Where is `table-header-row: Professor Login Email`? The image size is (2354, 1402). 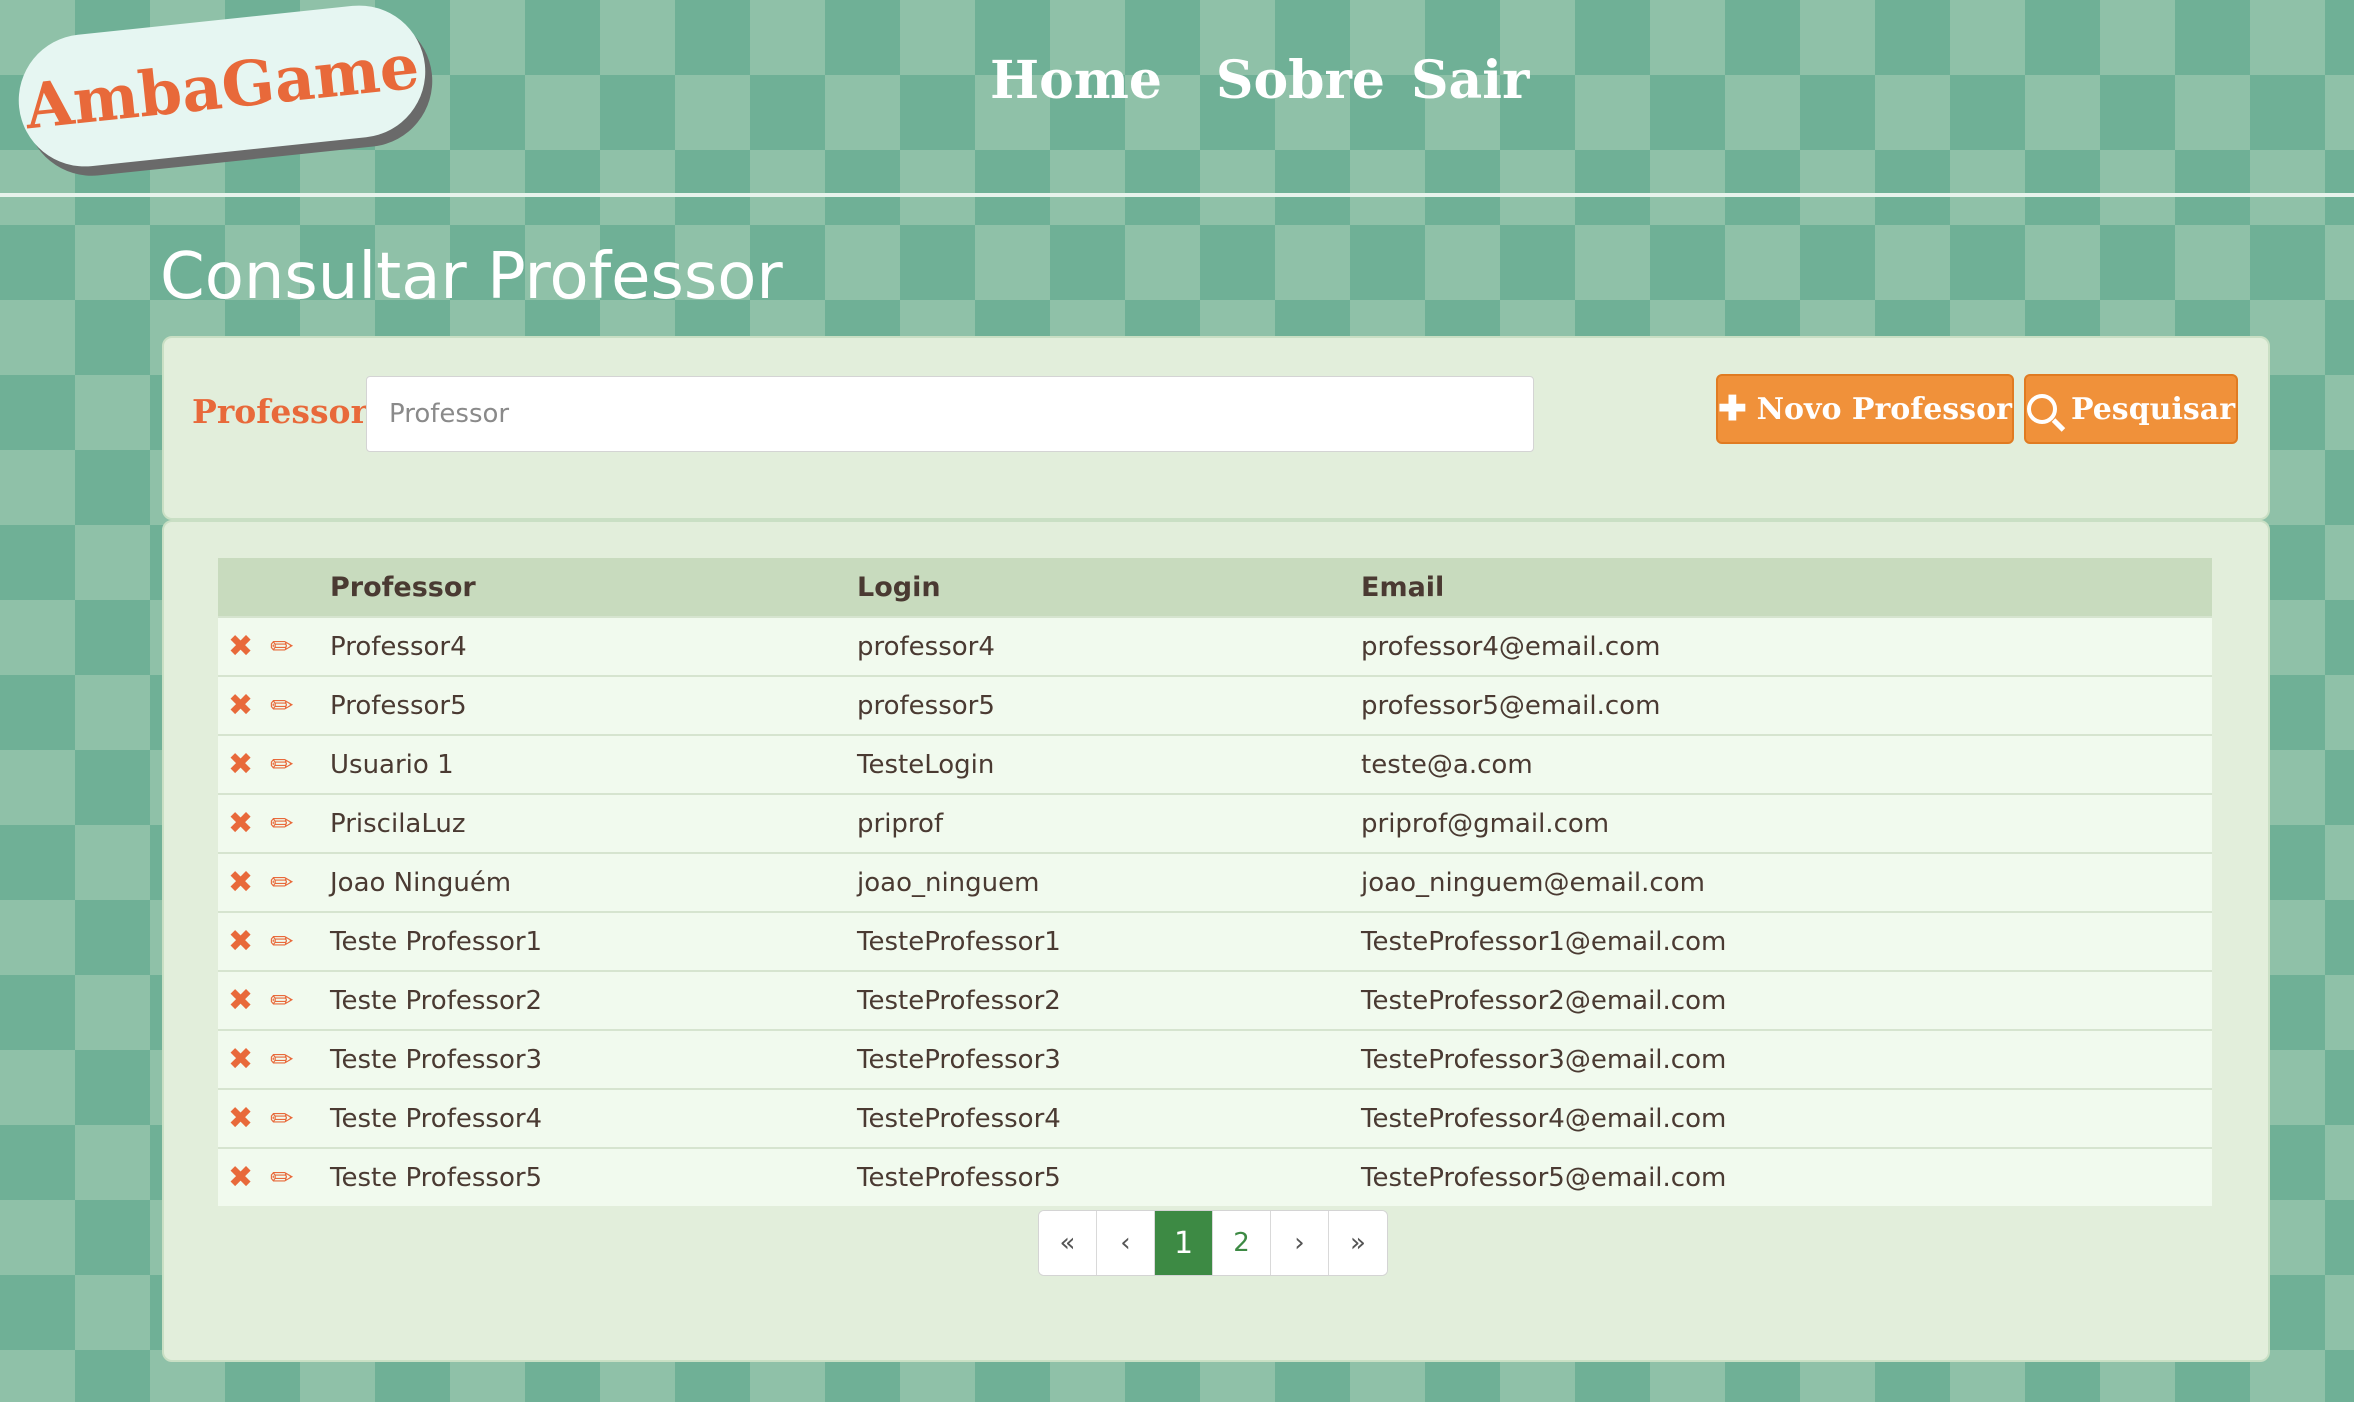 table-header-row: Professor Login Email is located at coordinates (1215, 587).